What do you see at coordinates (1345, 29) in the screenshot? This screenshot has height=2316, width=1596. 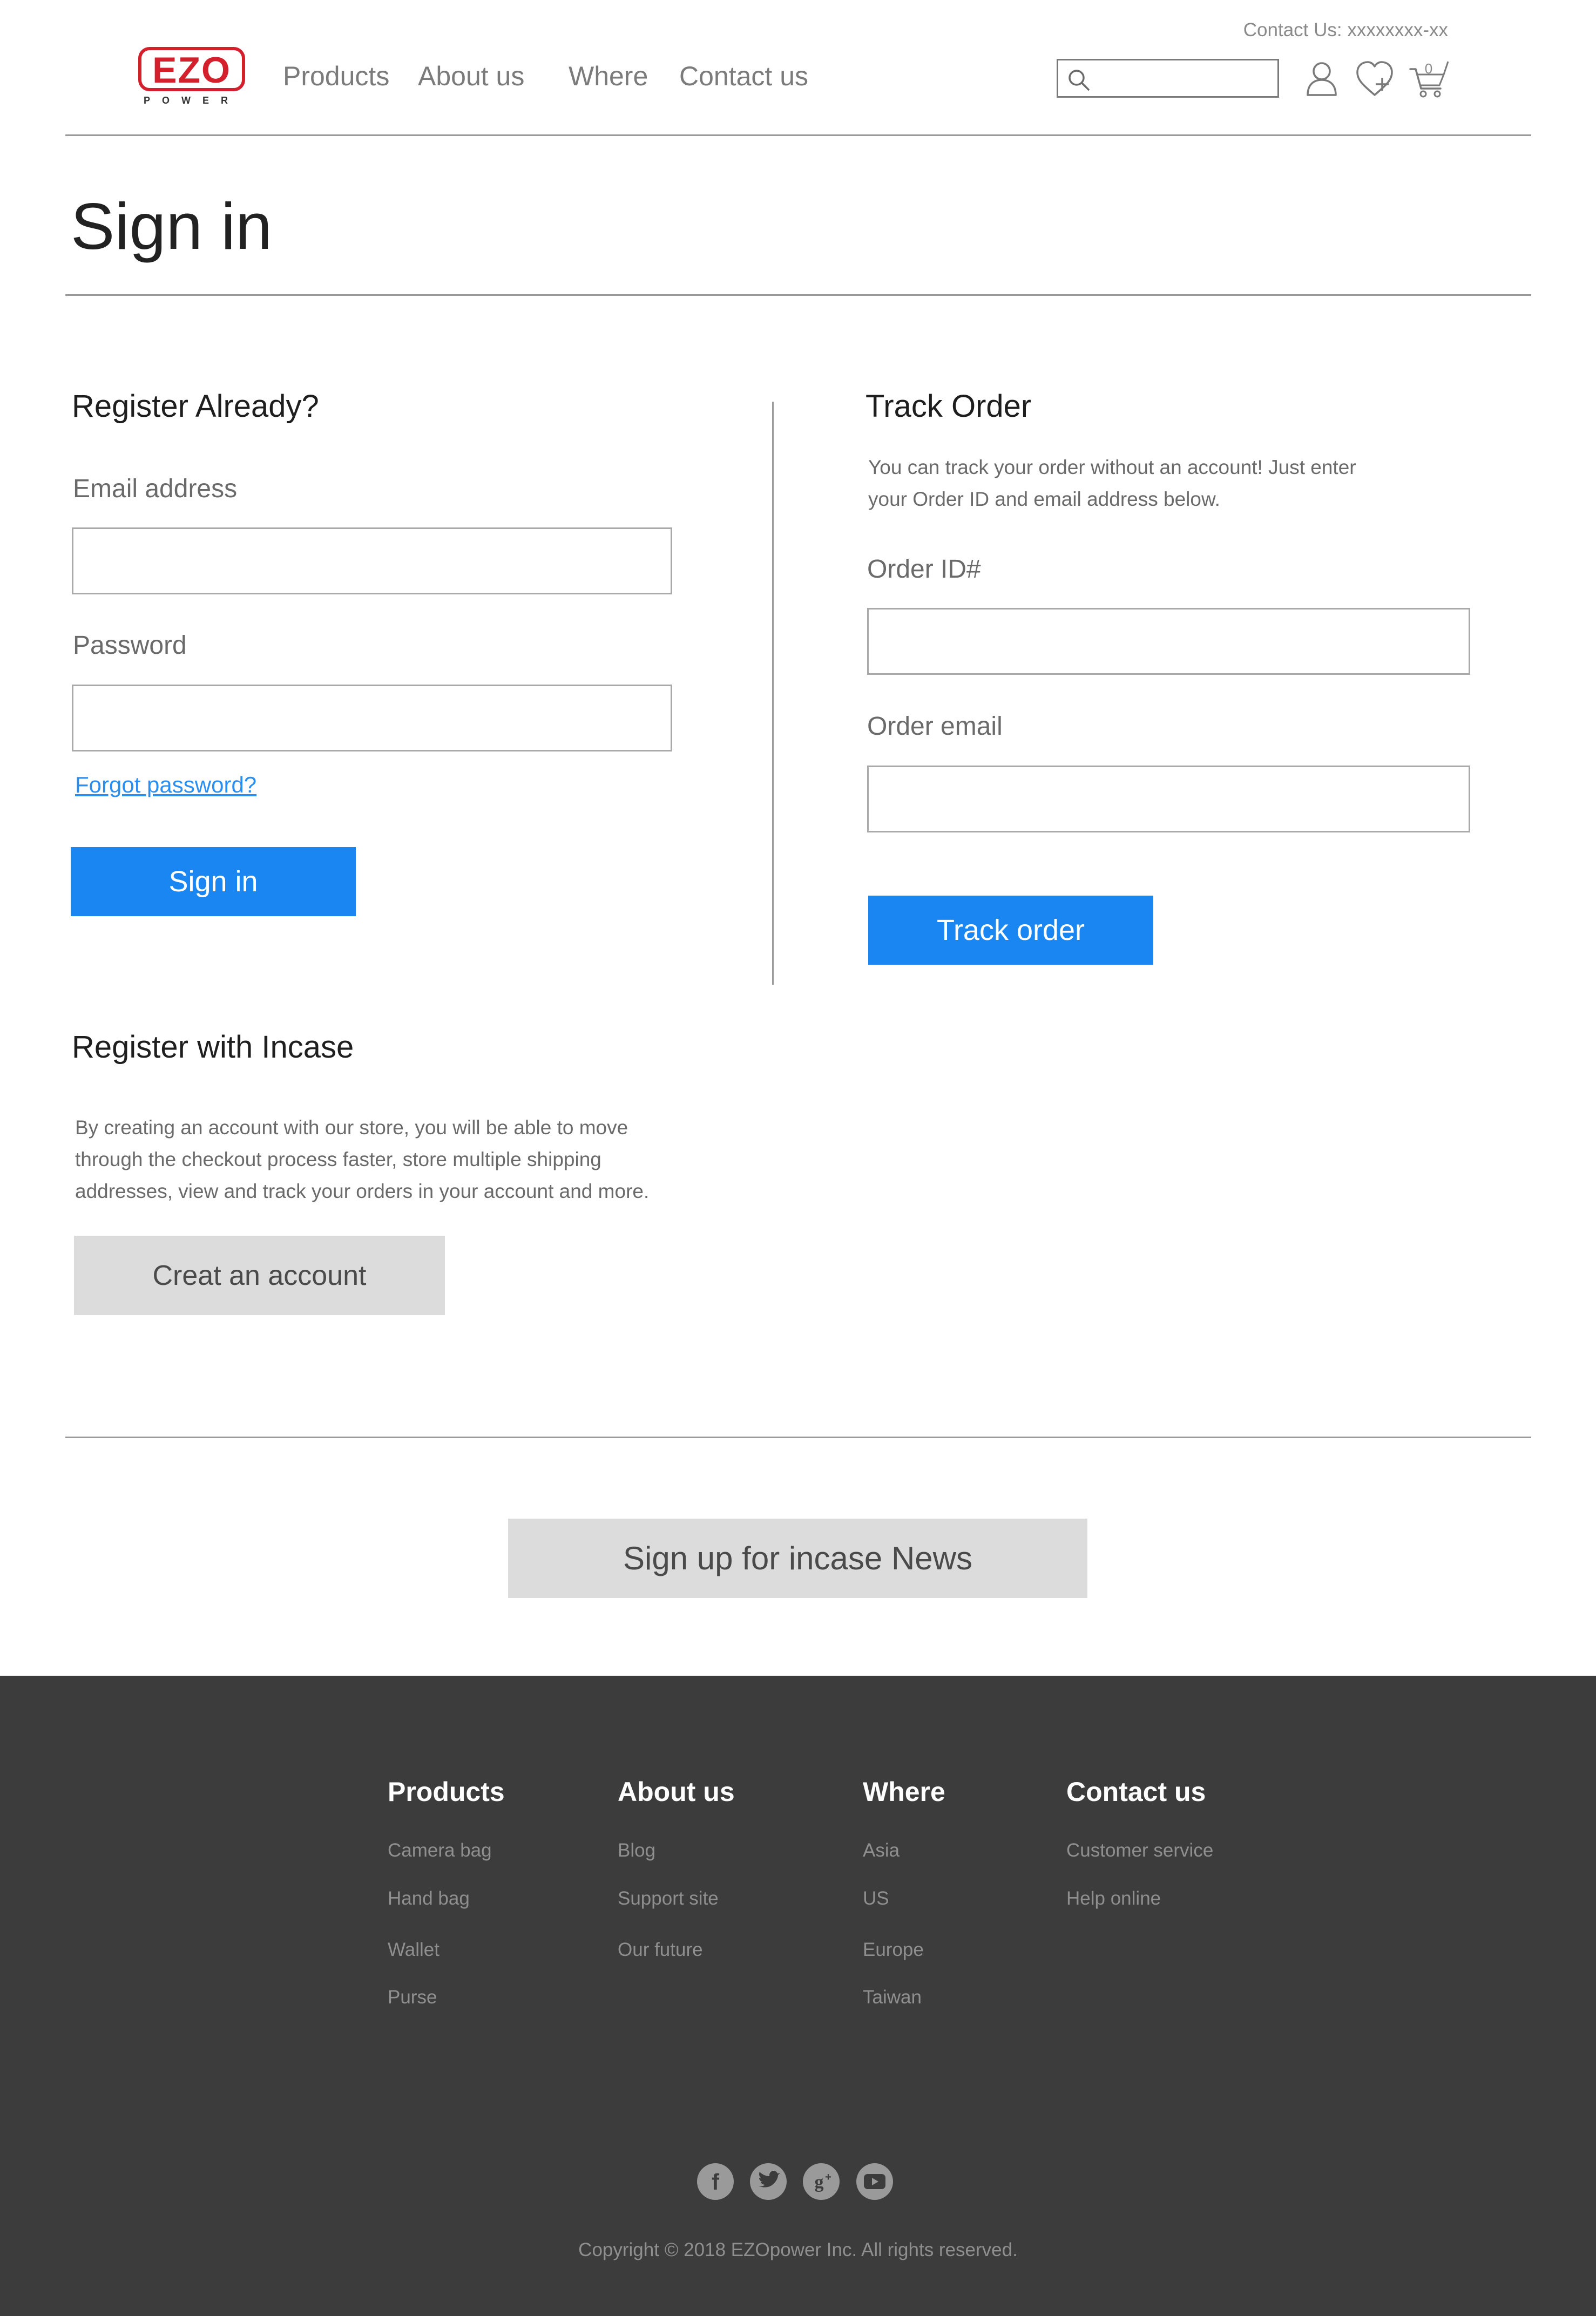 I see `header-contact: Contact Us: xxxxxxxx-xx` at bounding box center [1345, 29].